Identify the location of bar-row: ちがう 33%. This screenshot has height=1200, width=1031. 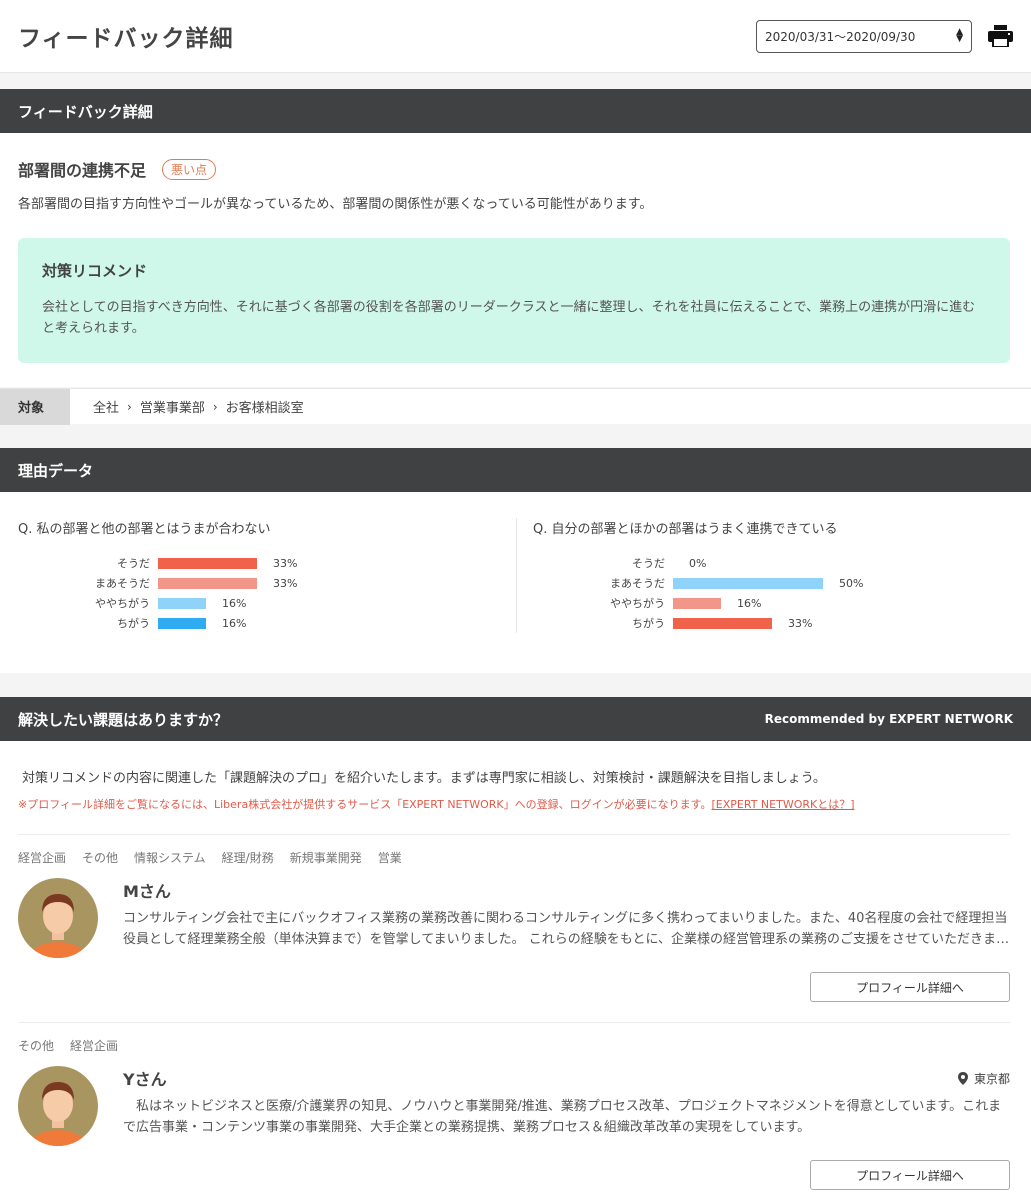
(782, 623).